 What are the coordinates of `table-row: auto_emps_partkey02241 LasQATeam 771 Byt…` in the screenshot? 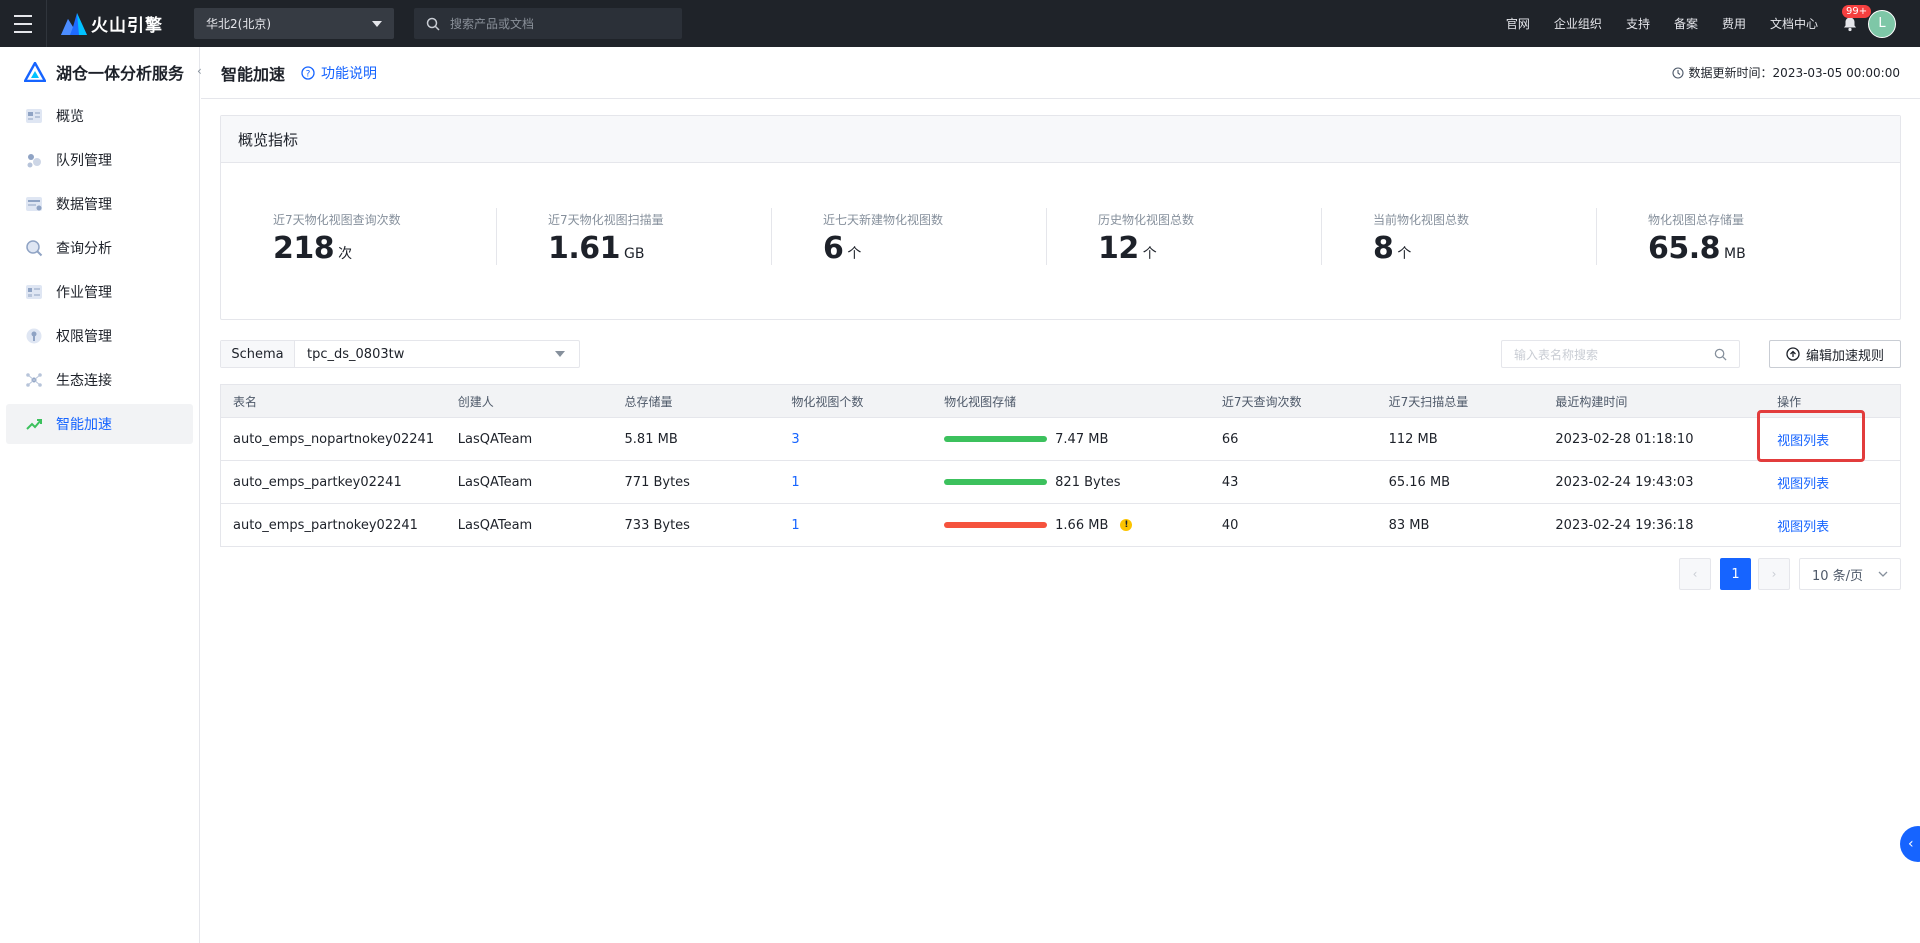 It's located at (1060, 482).